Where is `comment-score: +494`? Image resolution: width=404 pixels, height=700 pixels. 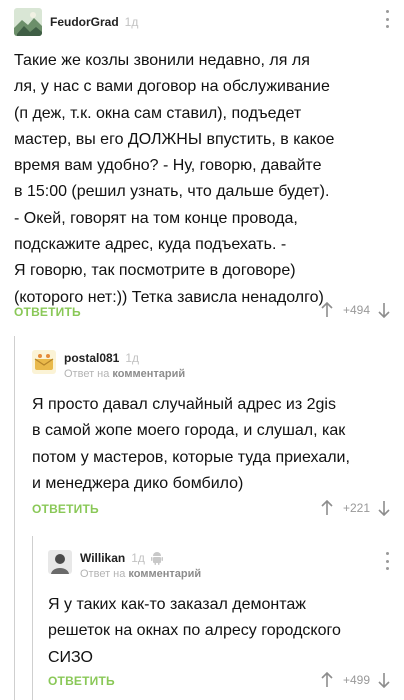
comment-score: +494 is located at coordinates (356, 310).